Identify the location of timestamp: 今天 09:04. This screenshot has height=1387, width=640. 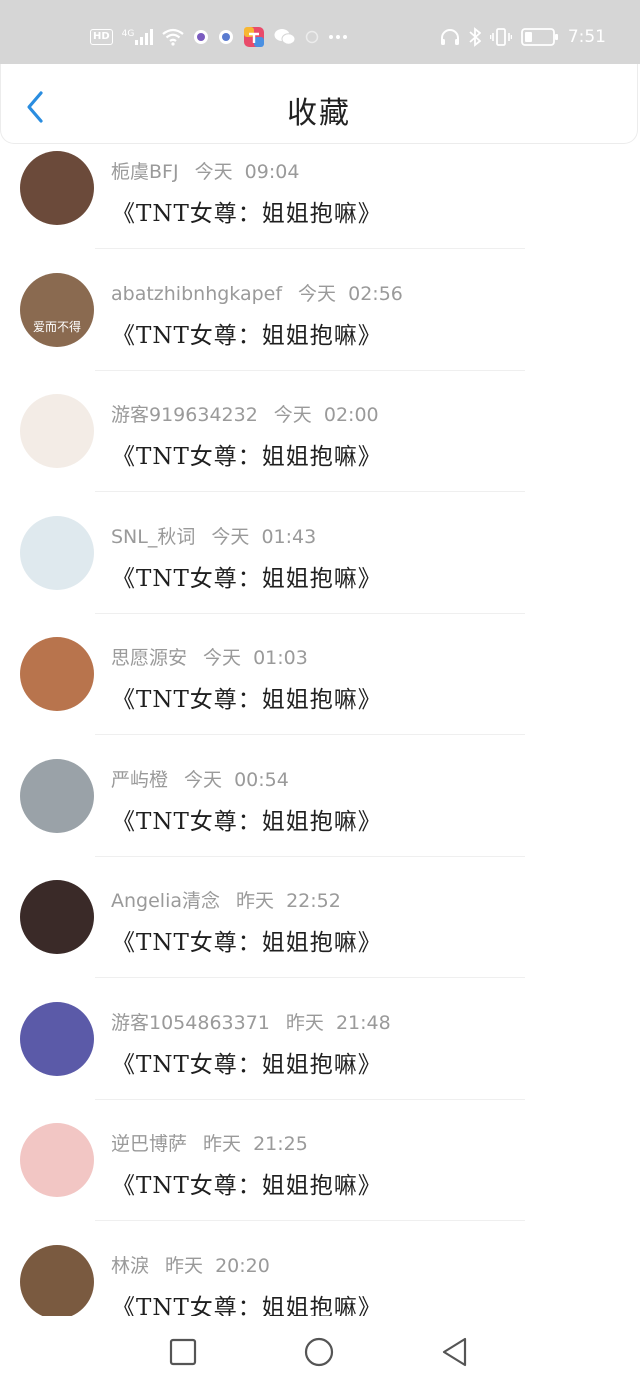
(247, 172).